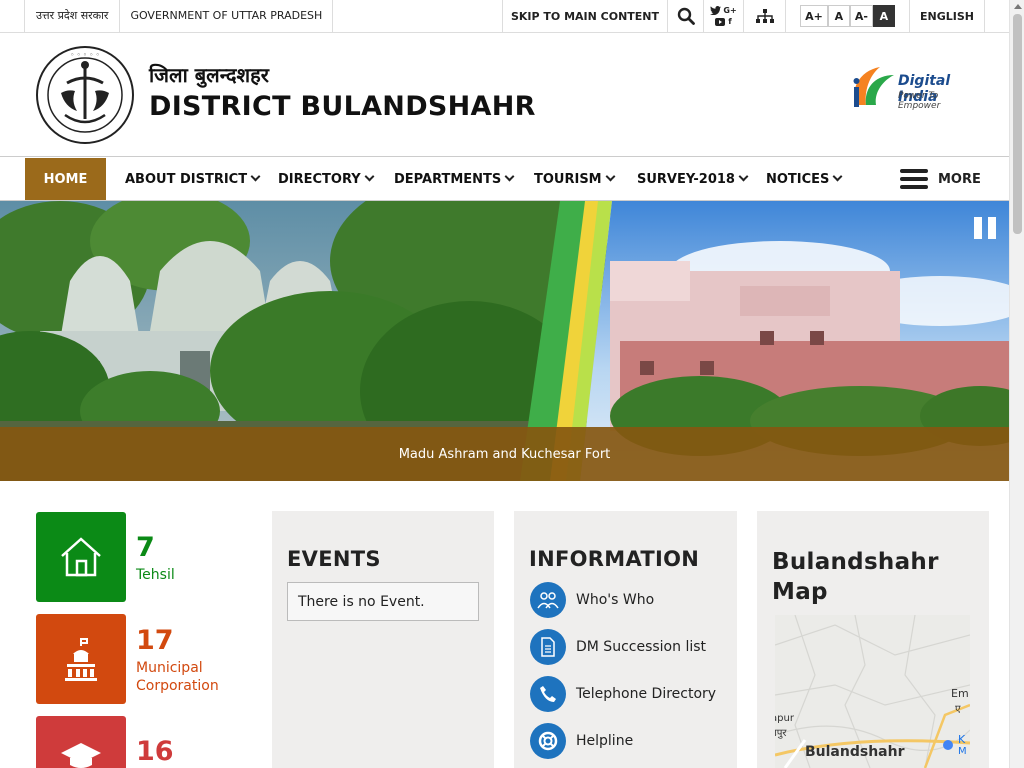 The width and height of the screenshot is (1024, 768). I want to click on stat-tile-municipal-corporation, so click(81, 659).